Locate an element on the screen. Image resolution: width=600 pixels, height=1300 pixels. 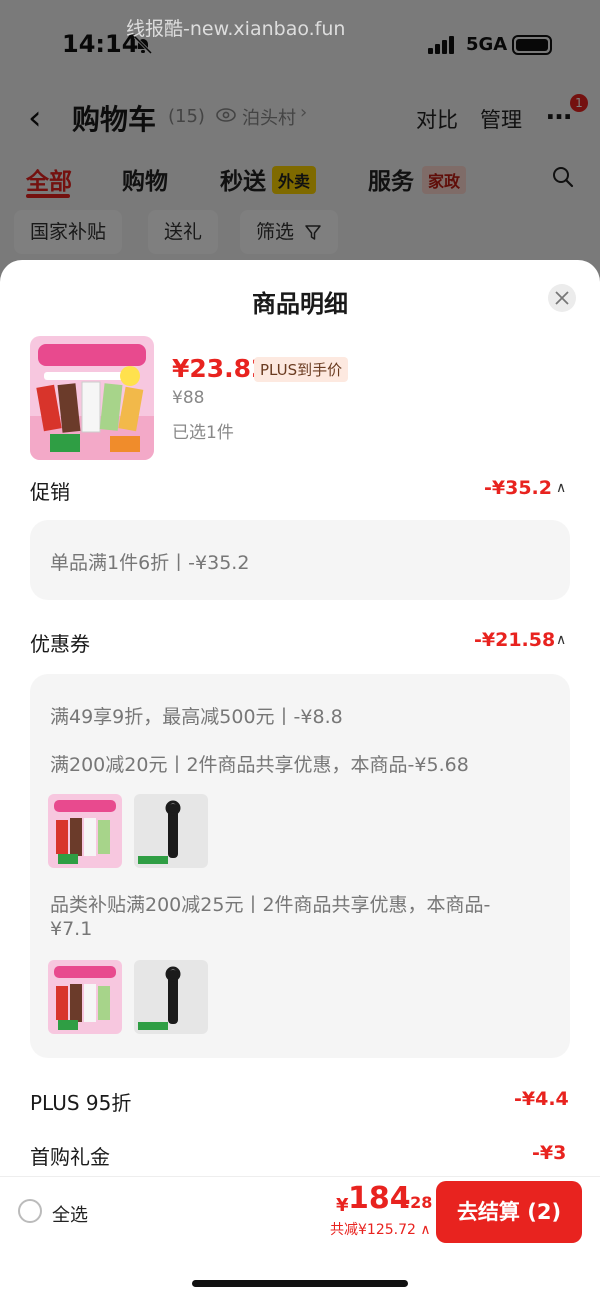
coupon-detail-text: 满200减20元丨2件商品共享优惠，本商品-¥5.68 is located at coordinates (259, 765).